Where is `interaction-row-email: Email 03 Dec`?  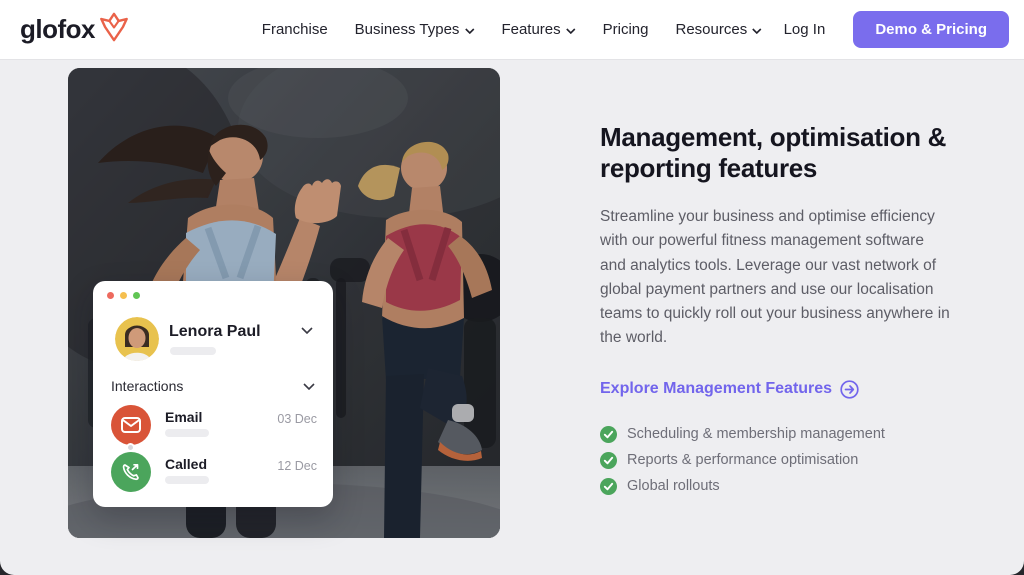 interaction-row-email: Email 03 Dec is located at coordinates (214, 428).